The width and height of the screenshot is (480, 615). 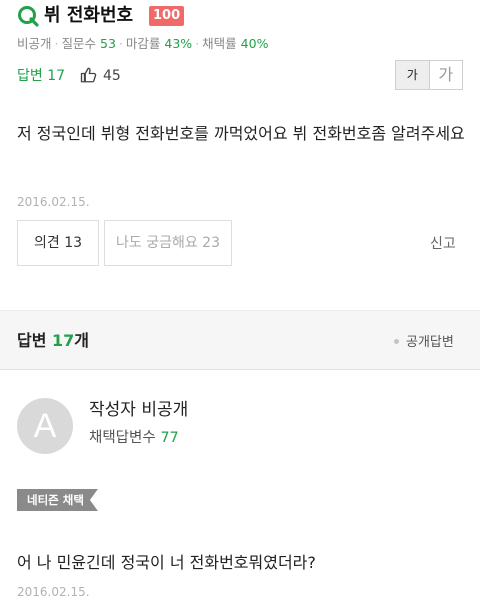 I want to click on answer-body: 어 나 민윤긴데 정국이 너 전화번호뭐였더라?, so click(x=166, y=562).